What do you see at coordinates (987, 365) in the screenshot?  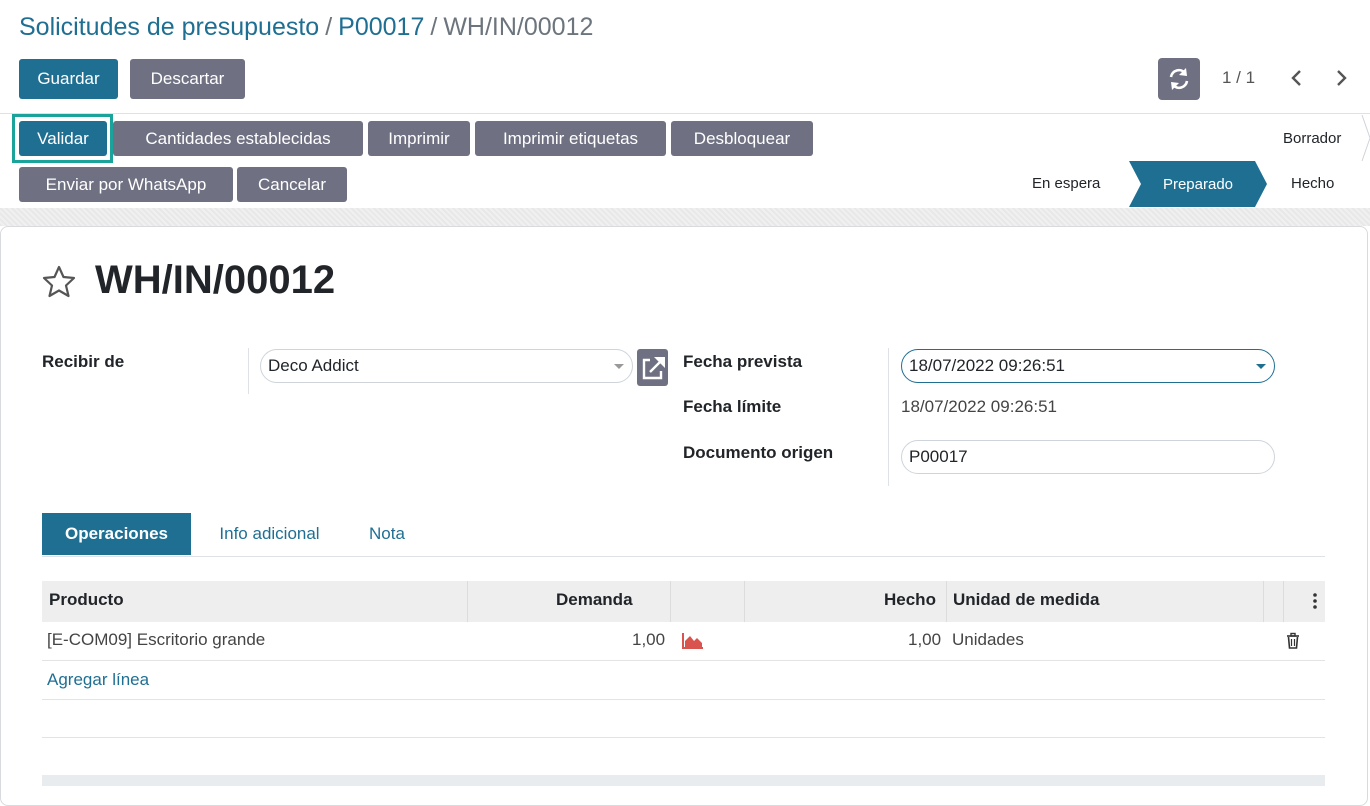 I see `scheduled-date-value: 18/07/2022 09:26:51` at bounding box center [987, 365].